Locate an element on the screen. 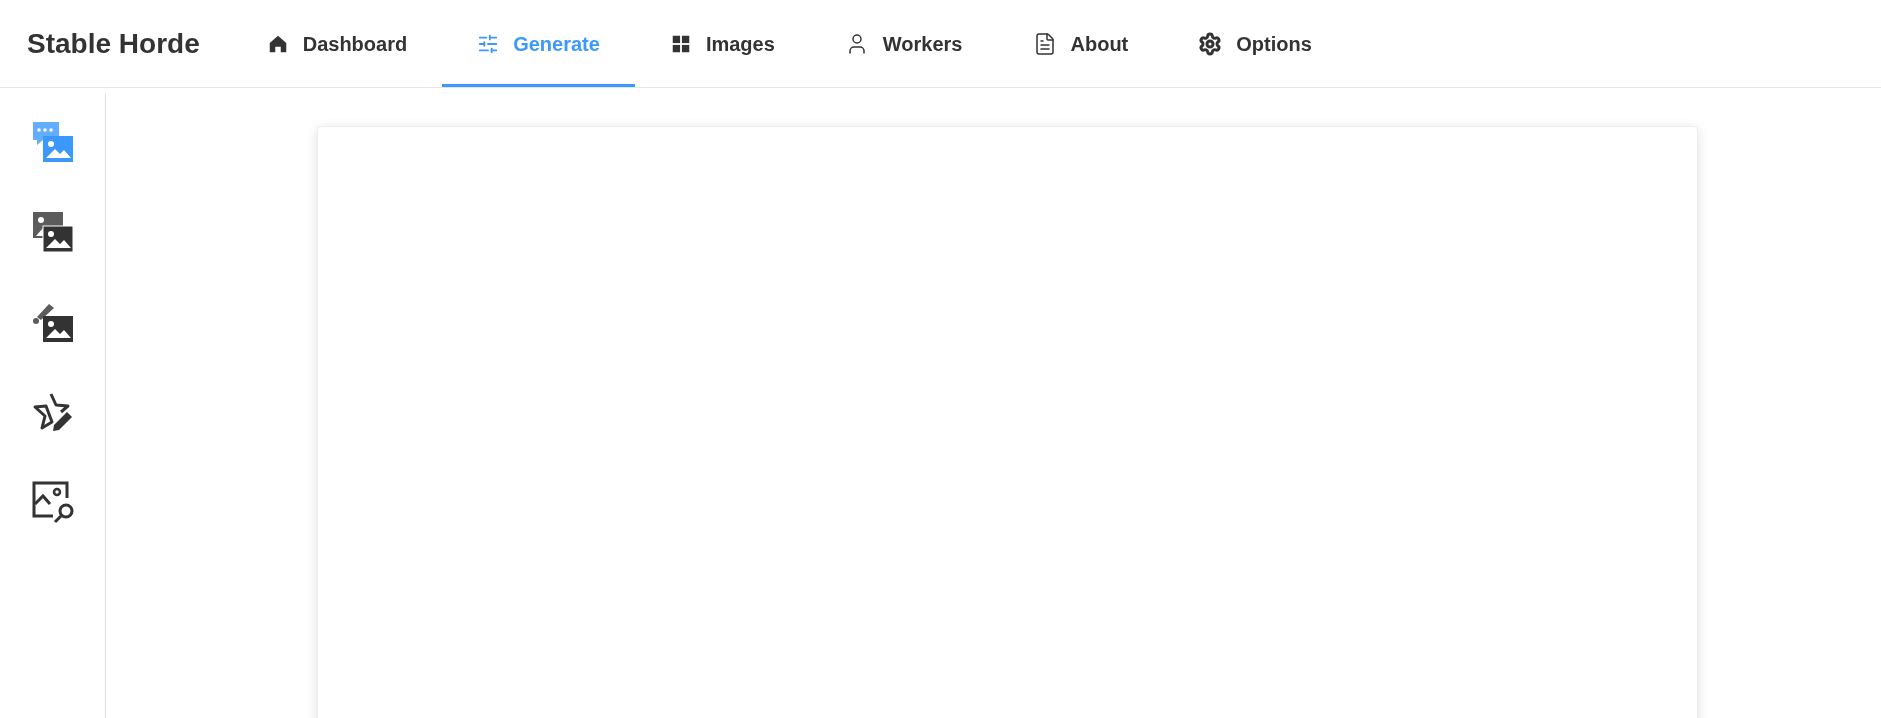  images-icon is located at coordinates (52, 232).